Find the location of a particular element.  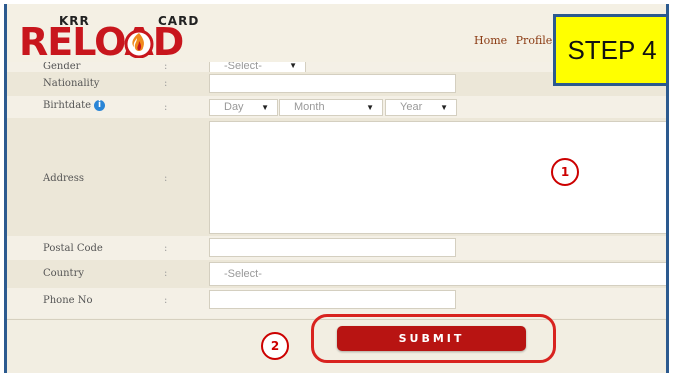

nationality-colon: : is located at coordinates (166, 83).